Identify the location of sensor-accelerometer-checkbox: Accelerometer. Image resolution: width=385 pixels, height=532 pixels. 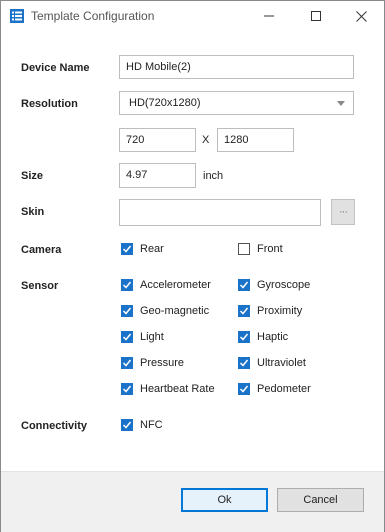
(166, 285).